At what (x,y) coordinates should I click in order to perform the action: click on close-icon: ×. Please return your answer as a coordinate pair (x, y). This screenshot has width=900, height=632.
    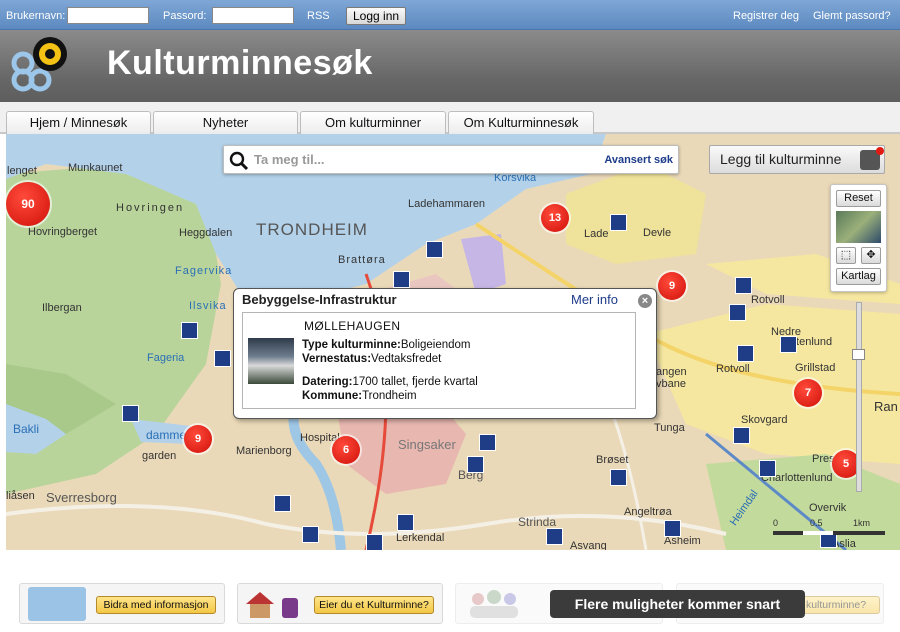
    Looking at the image, I should click on (645, 301).